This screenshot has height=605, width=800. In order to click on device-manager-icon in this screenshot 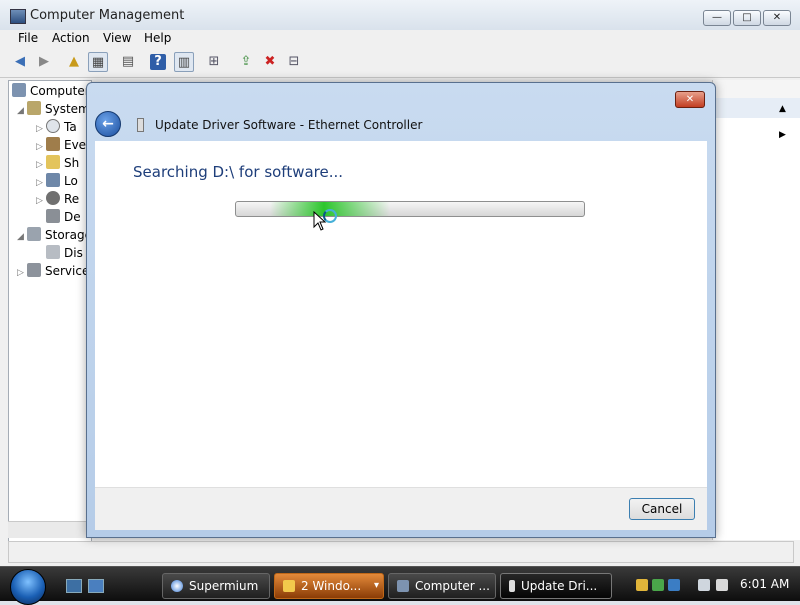, I will do `click(53, 216)`.